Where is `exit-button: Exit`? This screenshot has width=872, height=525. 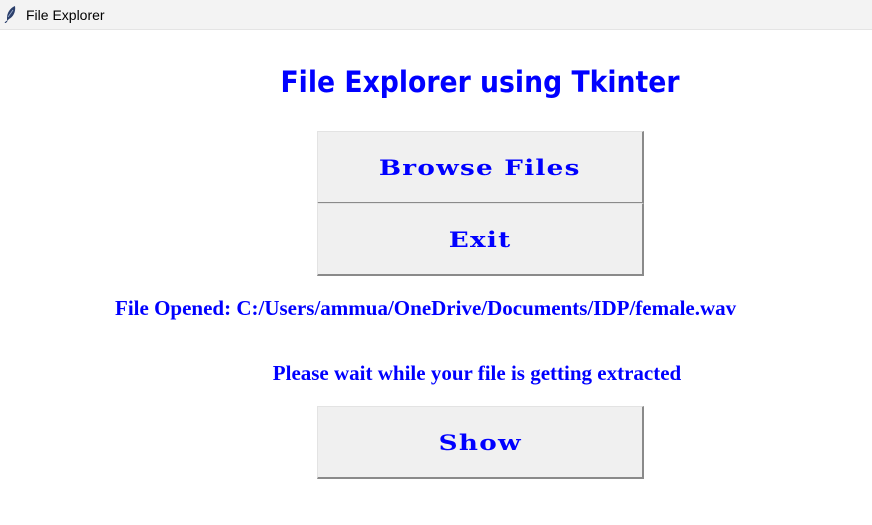
exit-button: Exit is located at coordinates (480, 239).